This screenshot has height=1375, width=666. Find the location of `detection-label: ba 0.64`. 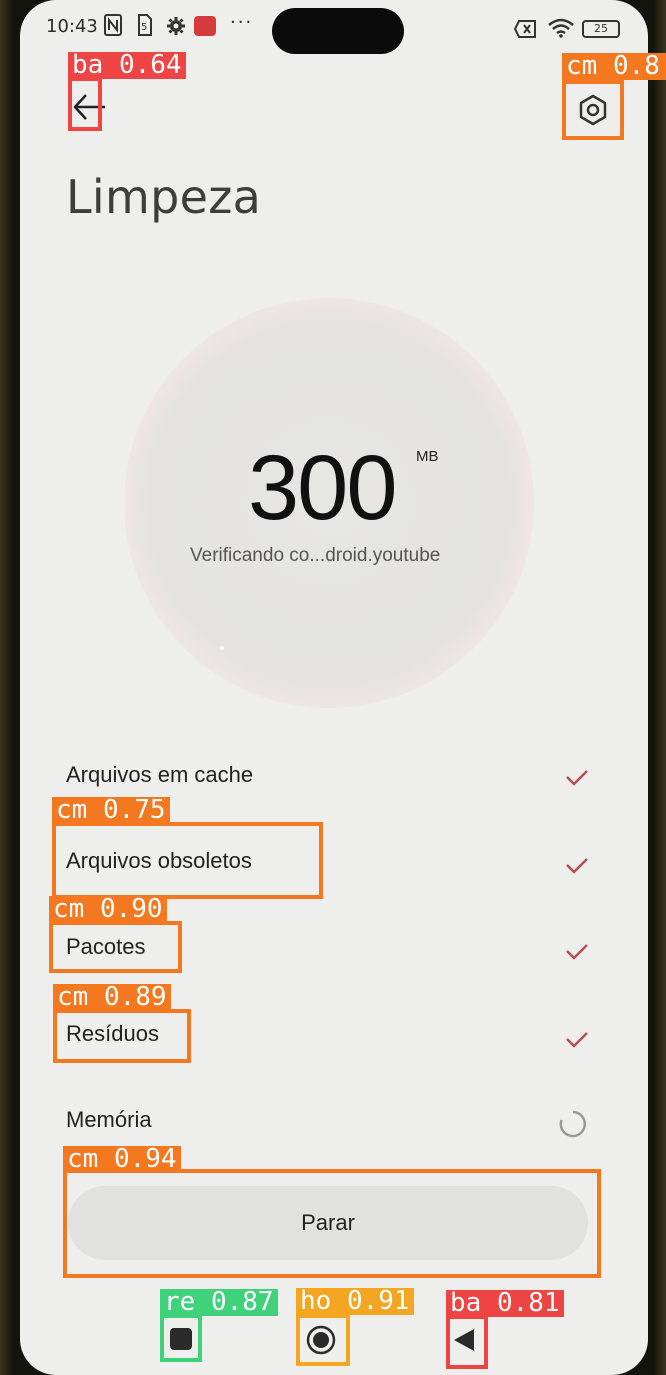

detection-label: ba 0.64 is located at coordinates (127, 65).